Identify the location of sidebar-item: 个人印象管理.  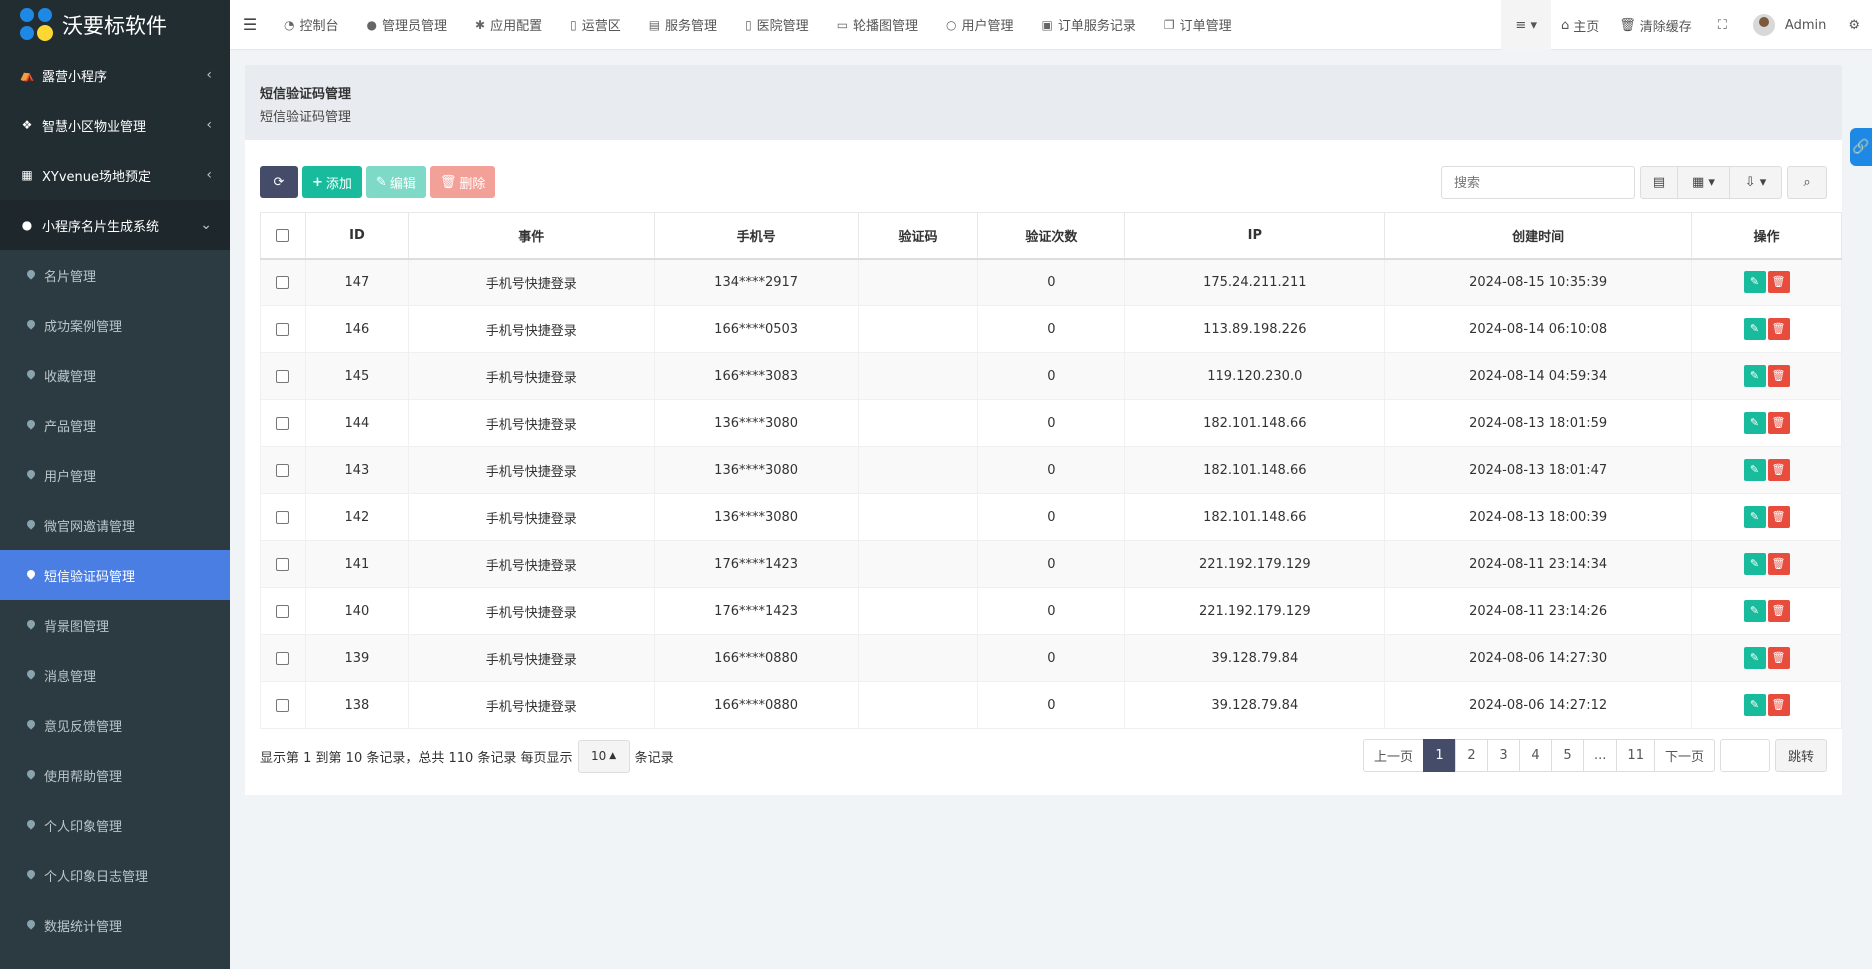
(115, 825).